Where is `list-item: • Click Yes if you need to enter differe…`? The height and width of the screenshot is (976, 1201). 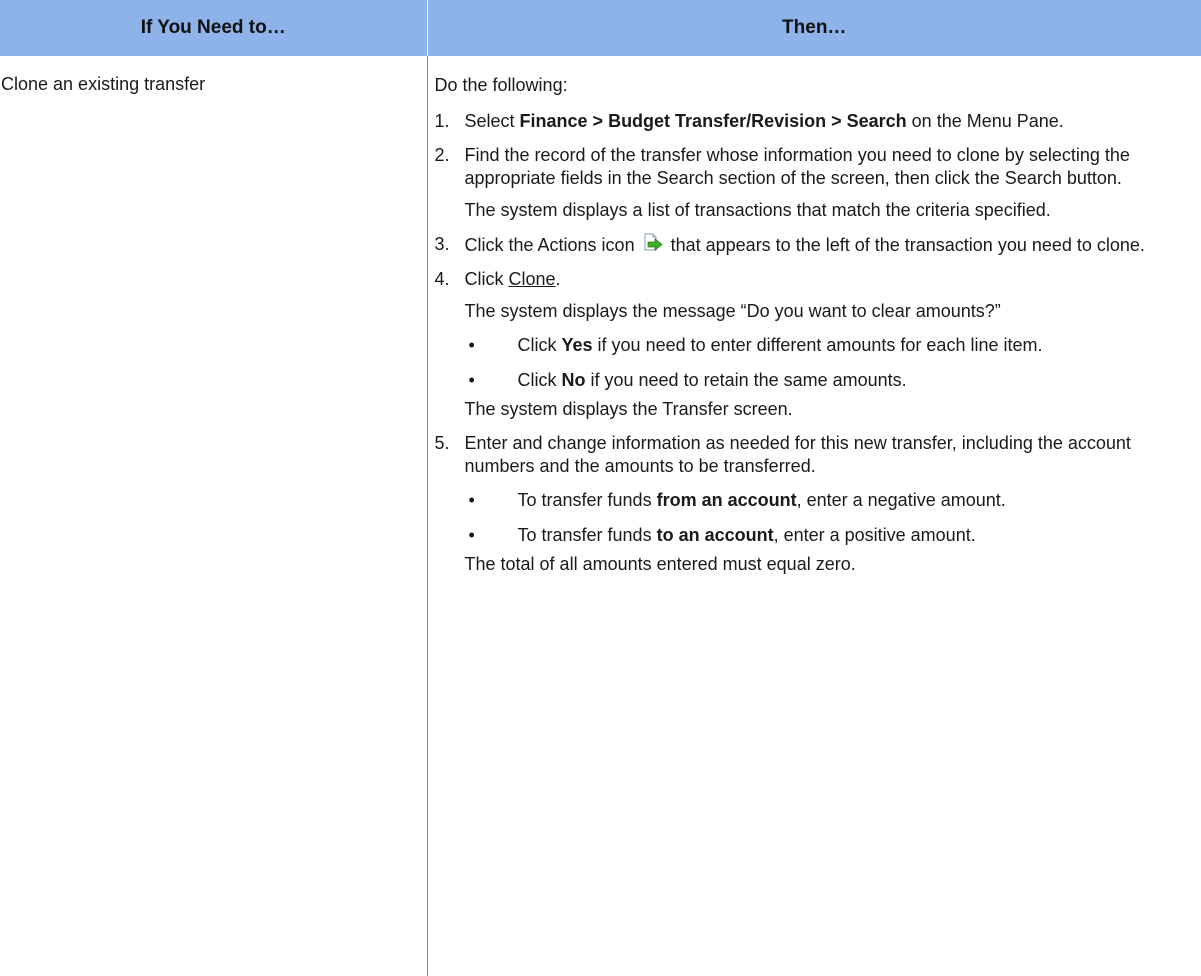 list-item: • Click Yes if you need to enter differe… is located at coordinates (755, 345).